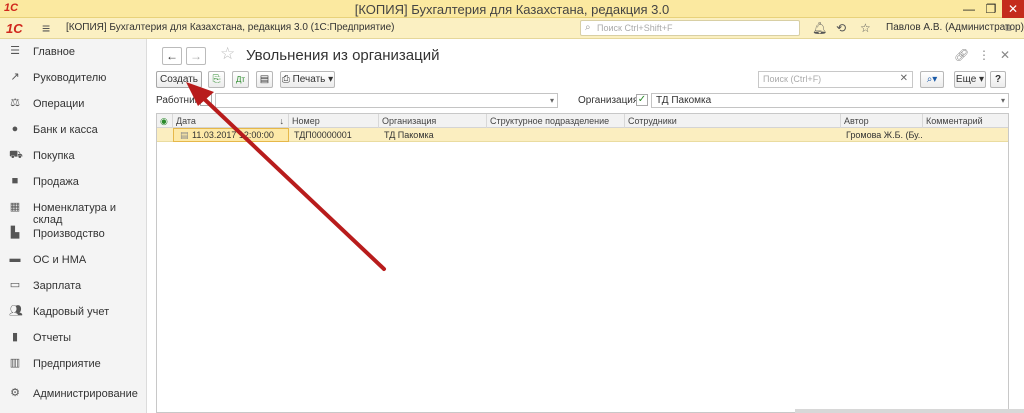  I want to click on horizontal-scrollbar, so click(909, 411).